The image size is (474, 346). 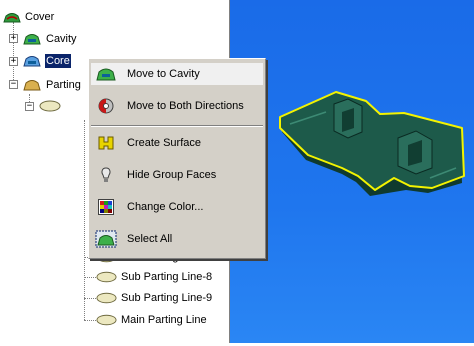 I want to click on tree-node-label: Sub Parting Line-9, so click(x=167, y=298).